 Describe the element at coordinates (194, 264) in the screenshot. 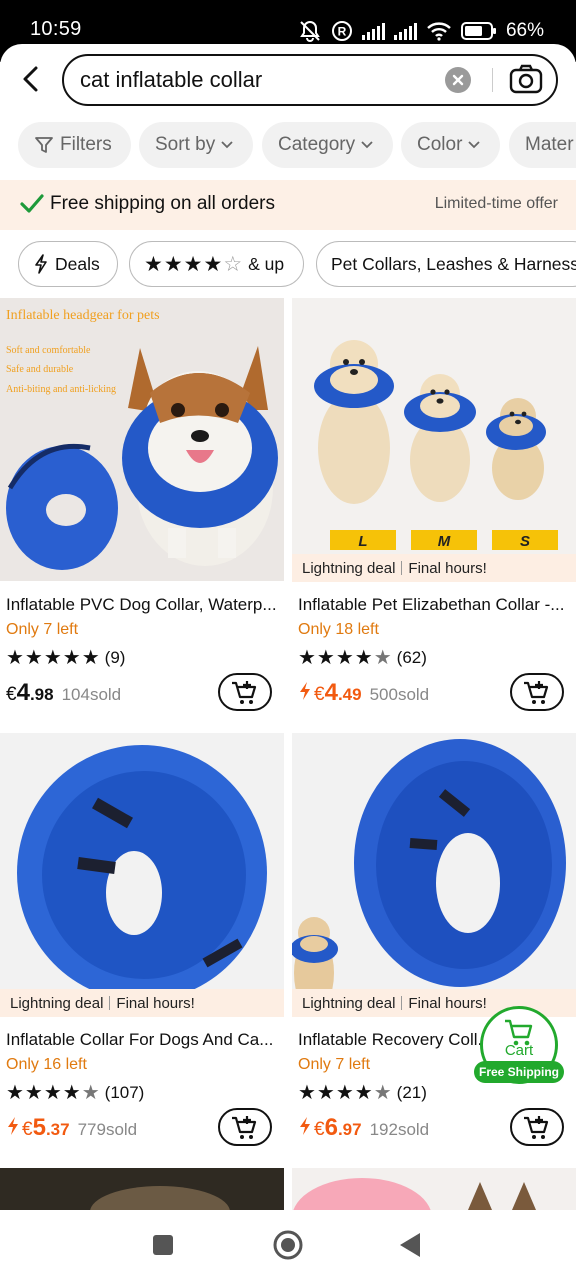

I see `rating-stars-icon: ★★★★☆` at that location.